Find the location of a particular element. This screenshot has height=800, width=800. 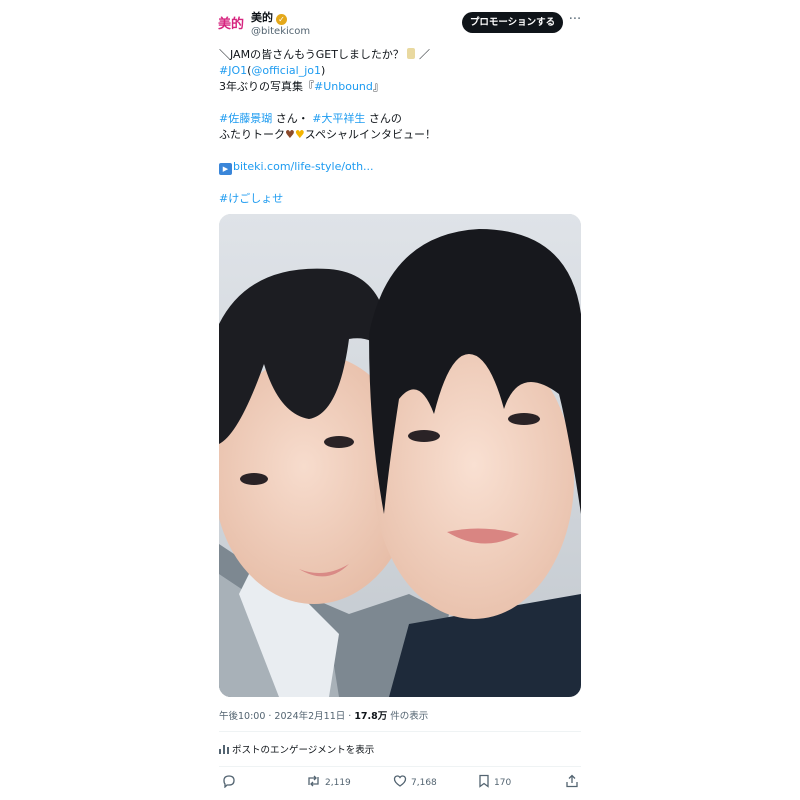

tweet-line-5-text-a: ふたりトーク is located at coordinates (252, 134).